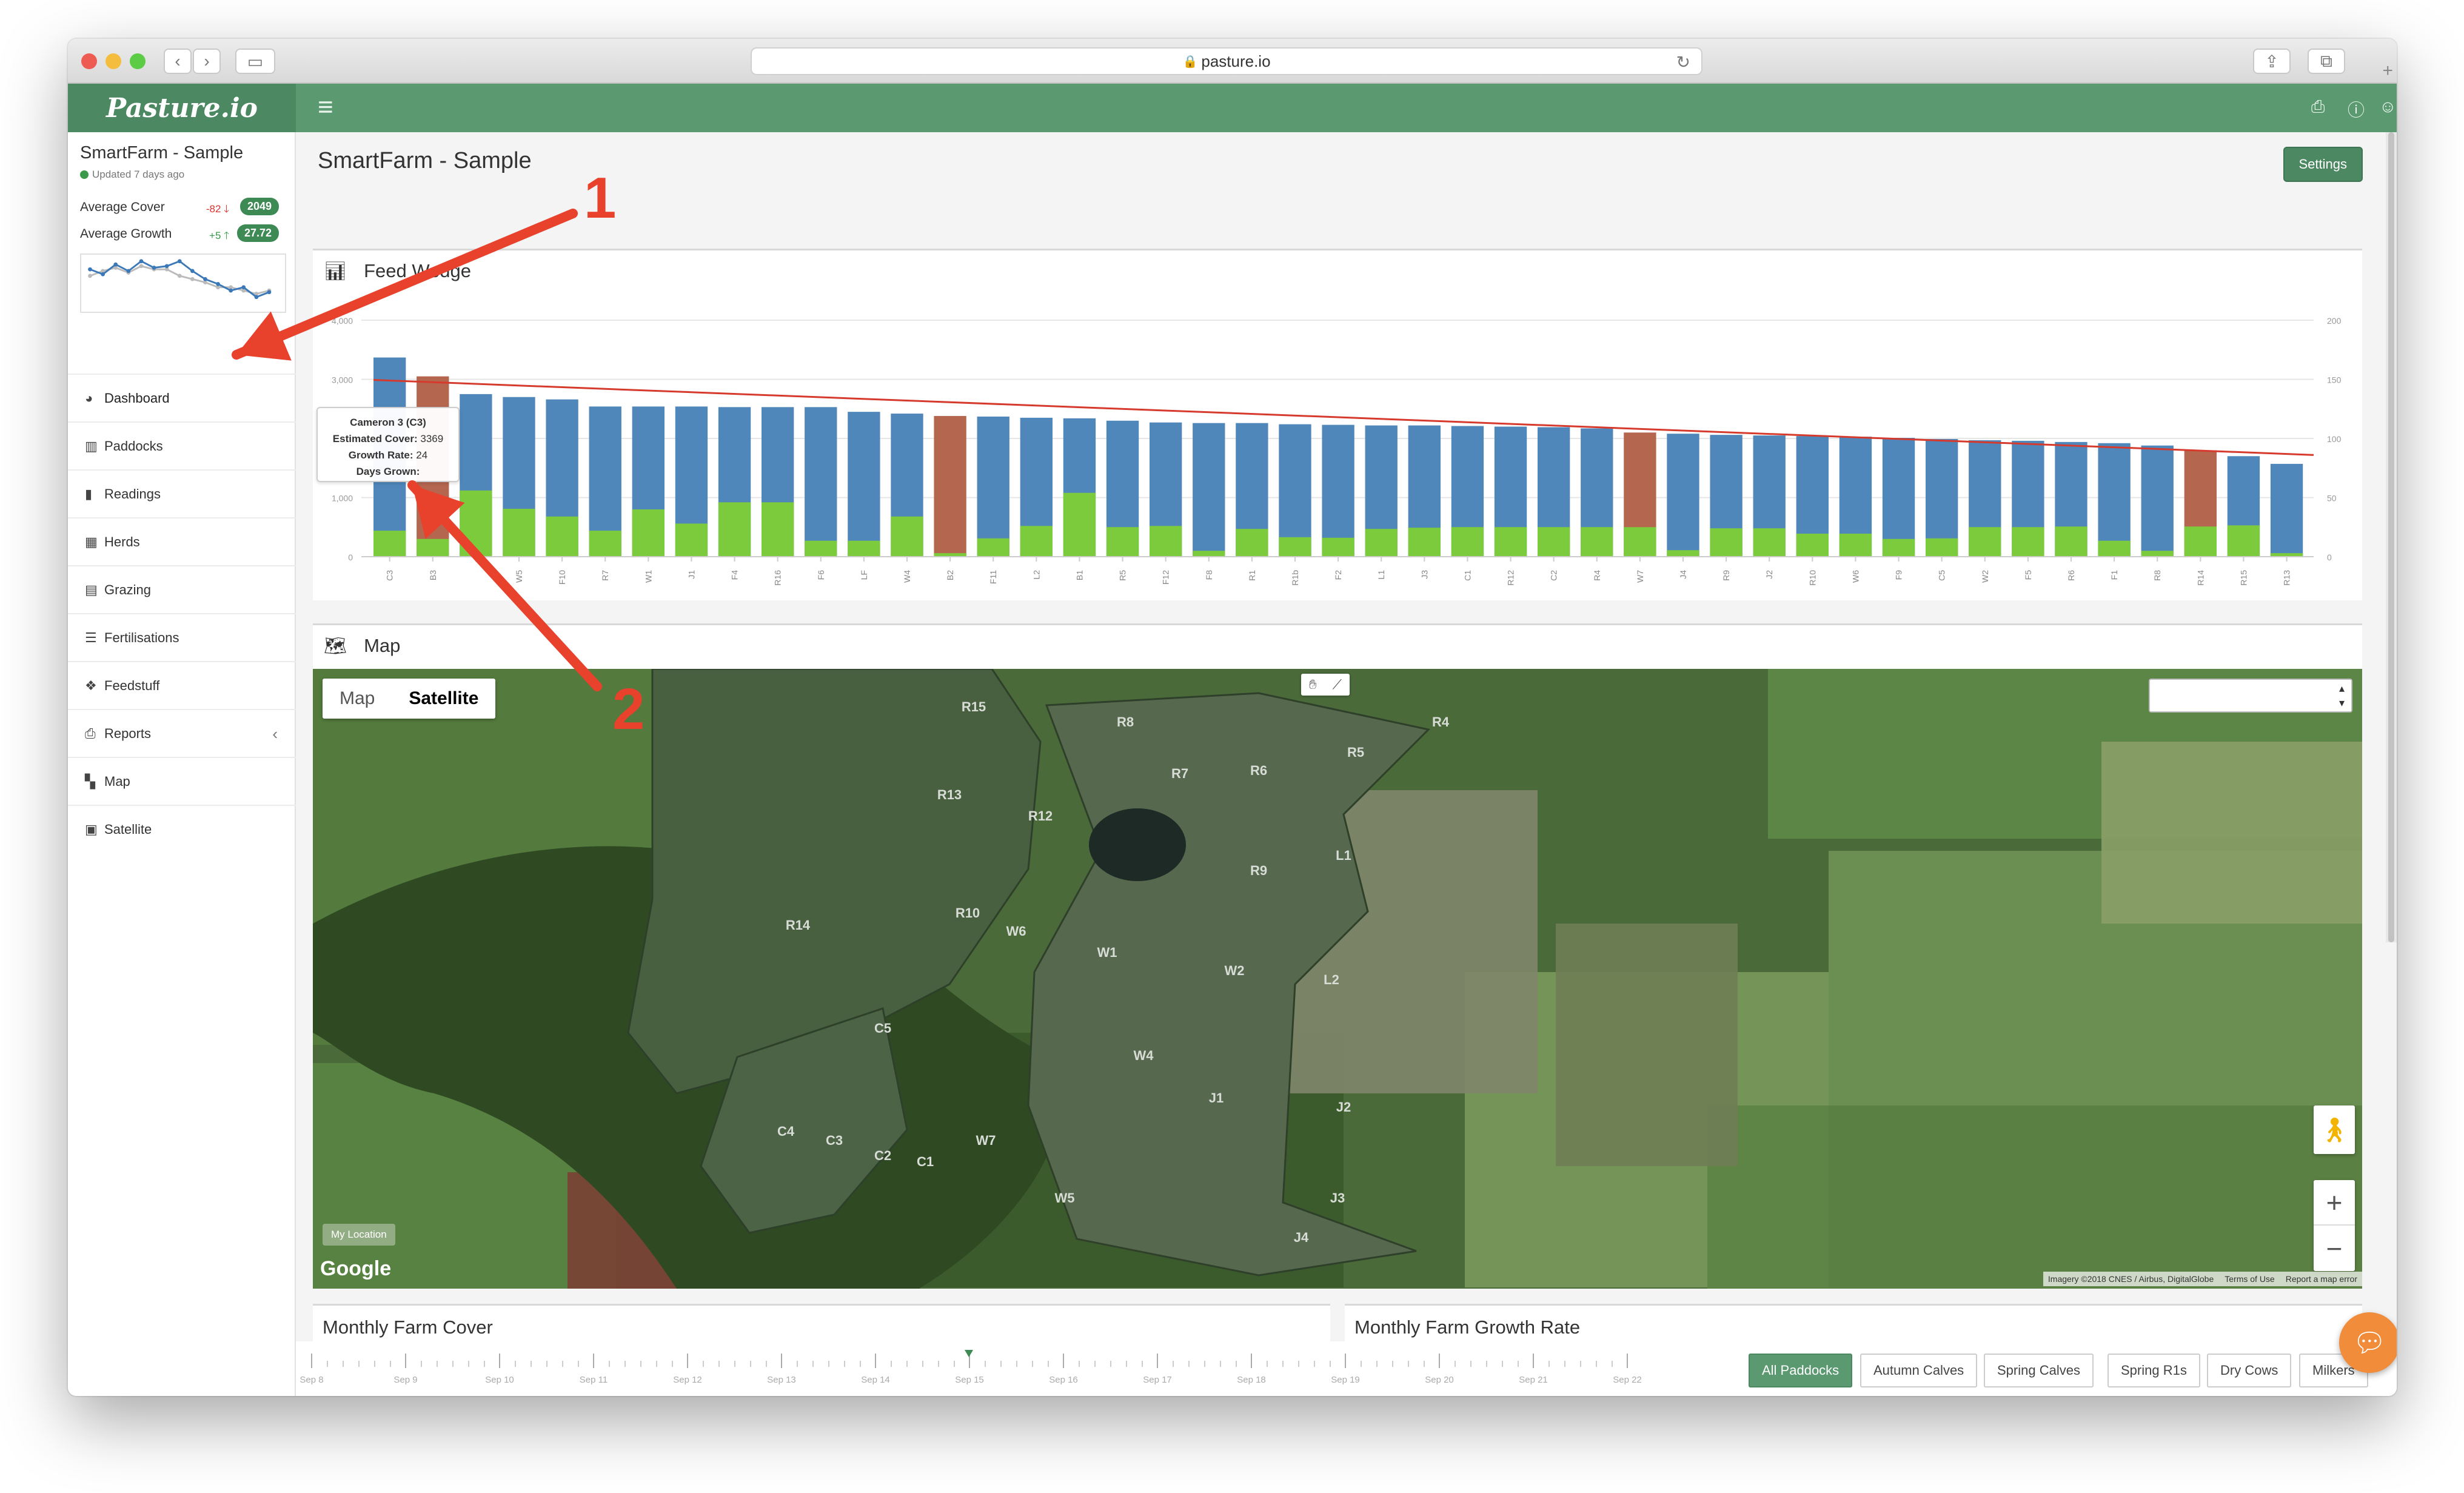  Describe the element at coordinates (162, 153) in the screenshot. I see `farm-name: SmartFarm - Sample` at that location.